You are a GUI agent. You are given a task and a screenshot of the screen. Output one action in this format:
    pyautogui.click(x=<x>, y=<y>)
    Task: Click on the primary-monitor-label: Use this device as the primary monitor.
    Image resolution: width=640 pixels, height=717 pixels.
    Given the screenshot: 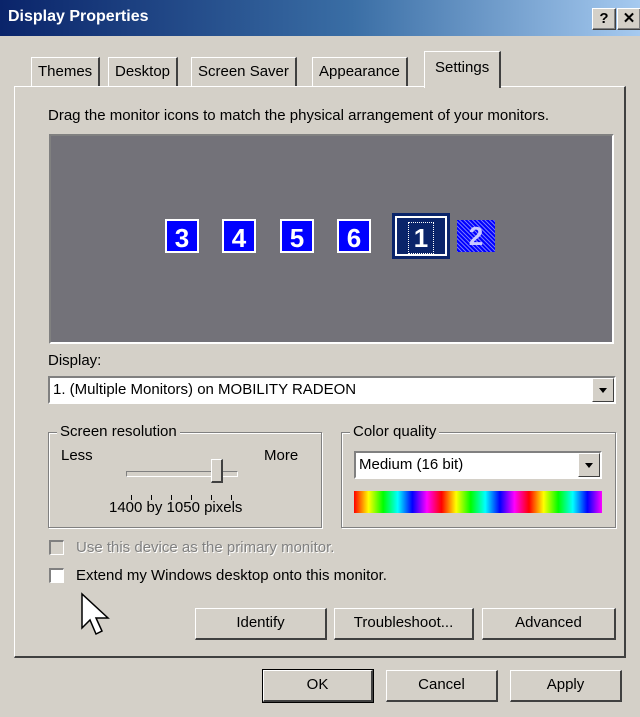 What is the action you would take?
    pyautogui.click(x=205, y=547)
    